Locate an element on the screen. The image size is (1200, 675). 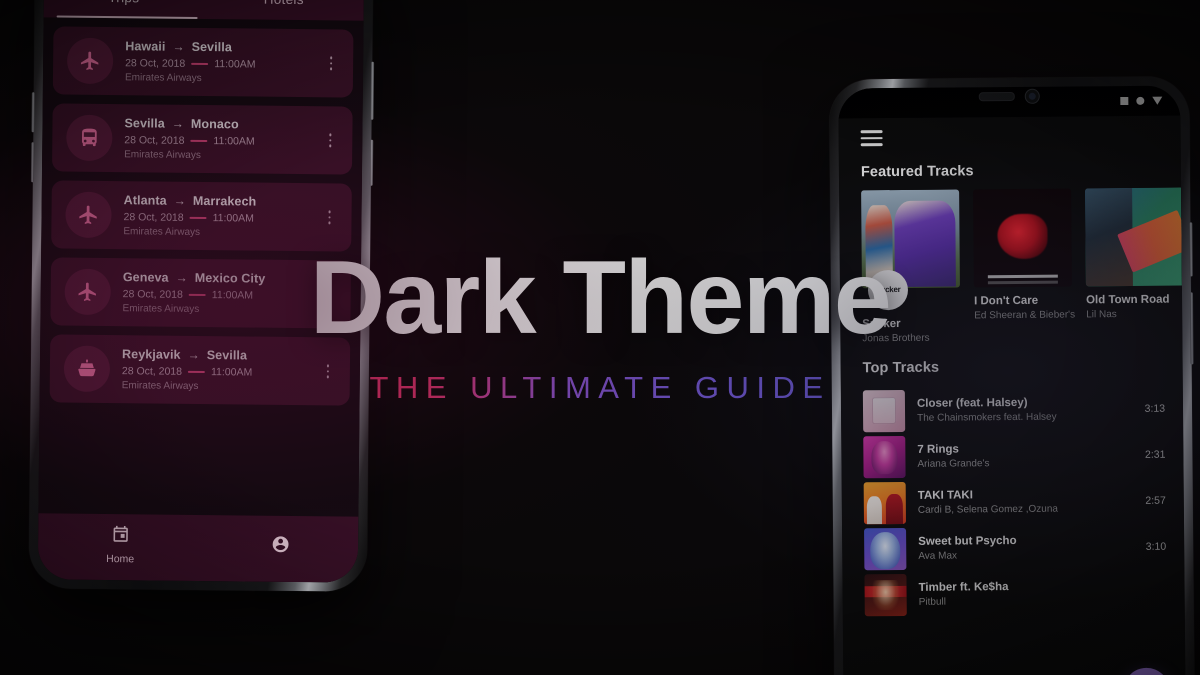
trip-route: Sevilla → Monaco is located at coordinates (223, 124).